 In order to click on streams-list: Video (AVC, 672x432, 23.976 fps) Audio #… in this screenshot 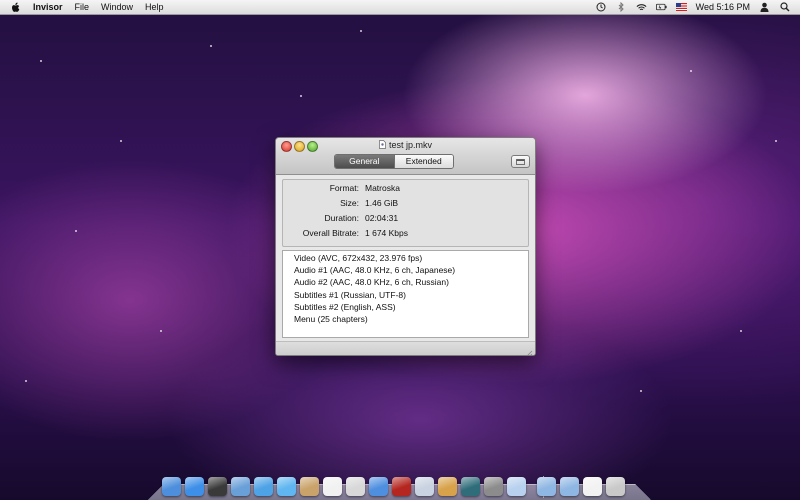, I will do `click(405, 294)`.